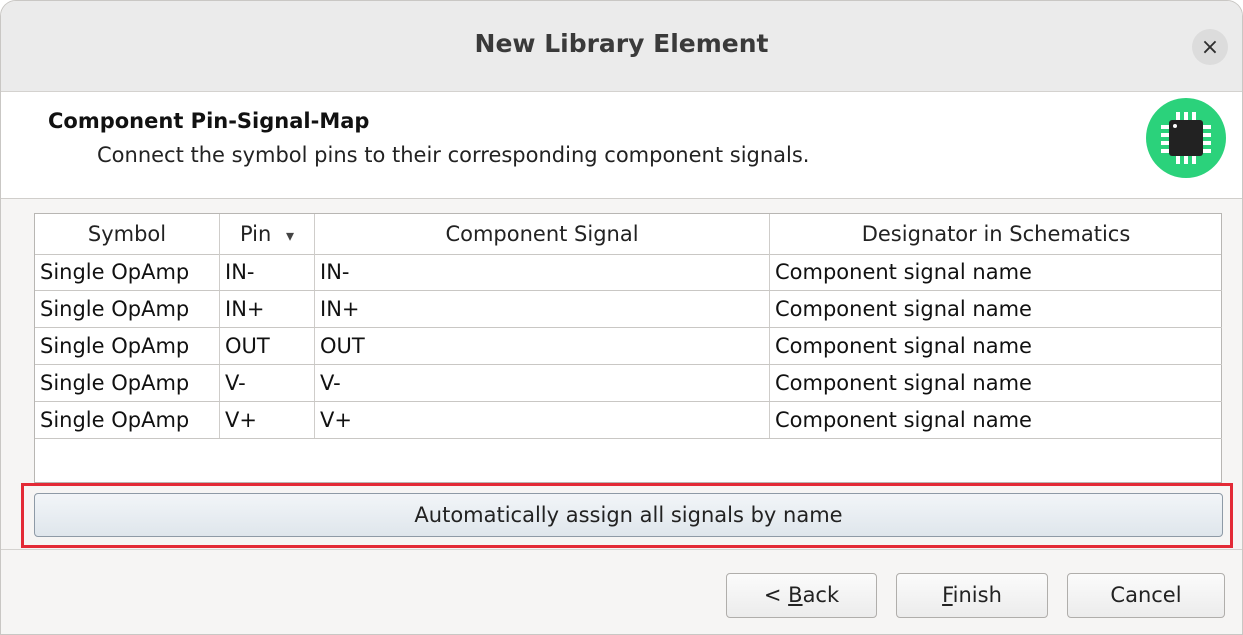 Image resolution: width=1243 pixels, height=635 pixels. I want to click on cell-signal: IN+, so click(542, 309).